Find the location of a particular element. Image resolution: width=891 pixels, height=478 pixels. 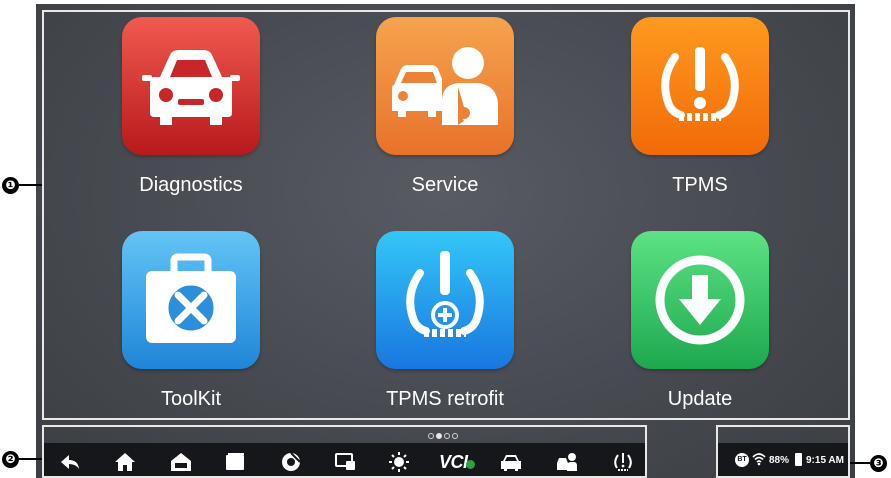

navbar-callout-frame is located at coordinates (344, 451).